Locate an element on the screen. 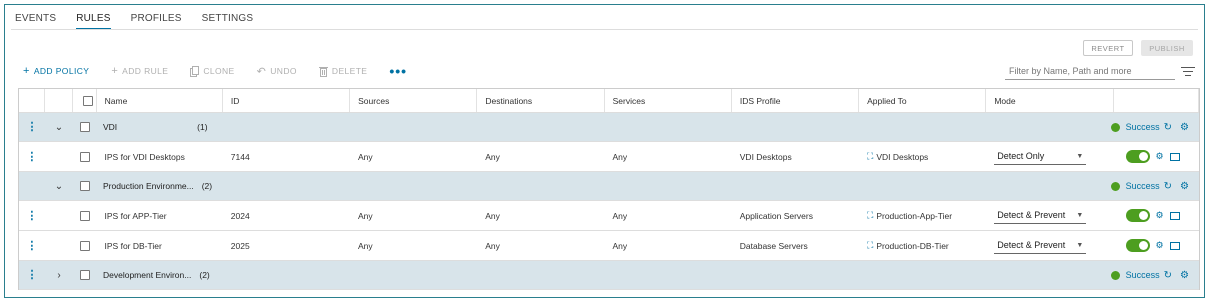  col-ids-profile: IDS Profile is located at coordinates (796, 100).